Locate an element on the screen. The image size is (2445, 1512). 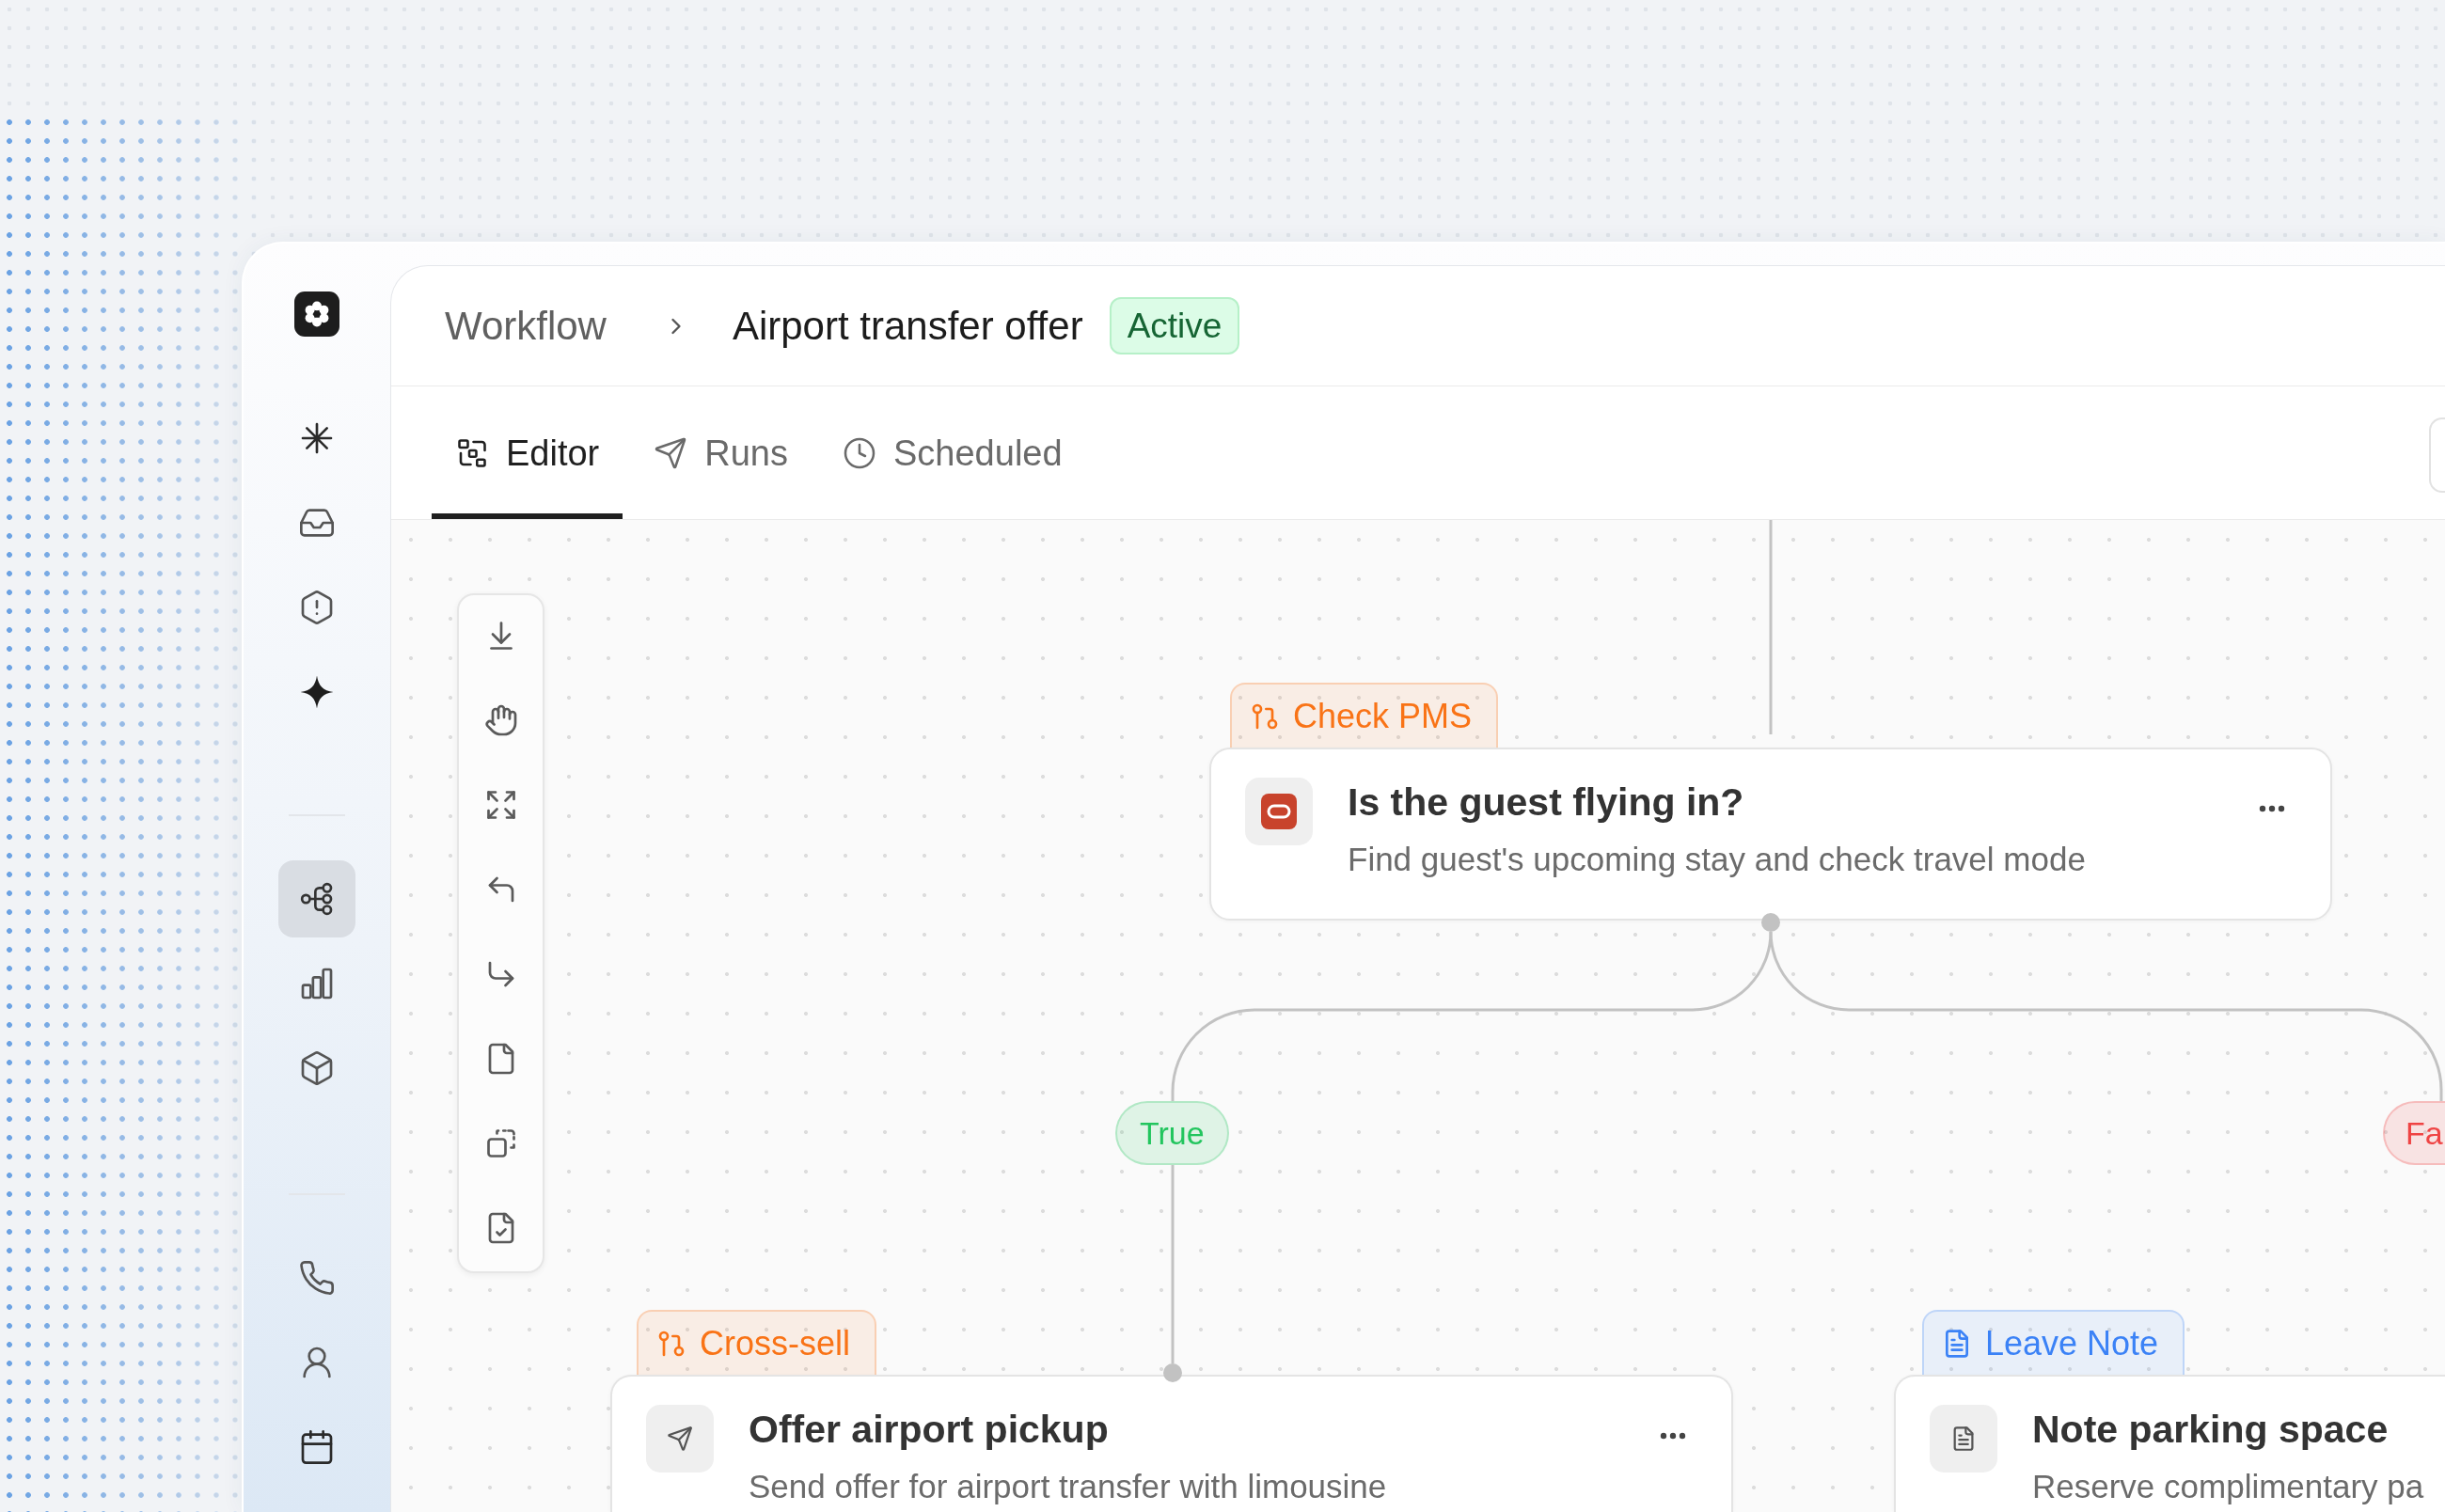
document-icon is located at coordinates (1963, 1439).